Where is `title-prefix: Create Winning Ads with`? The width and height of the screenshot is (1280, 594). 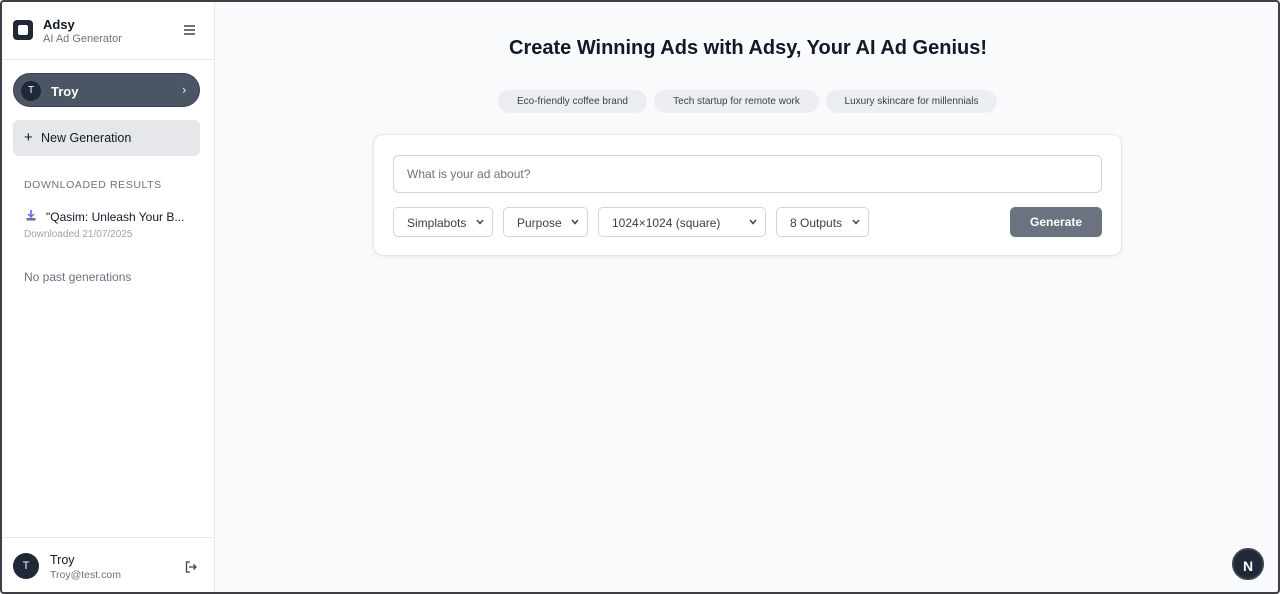
title-prefix: Create Winning Ads with is located at coordinates (629, 48).